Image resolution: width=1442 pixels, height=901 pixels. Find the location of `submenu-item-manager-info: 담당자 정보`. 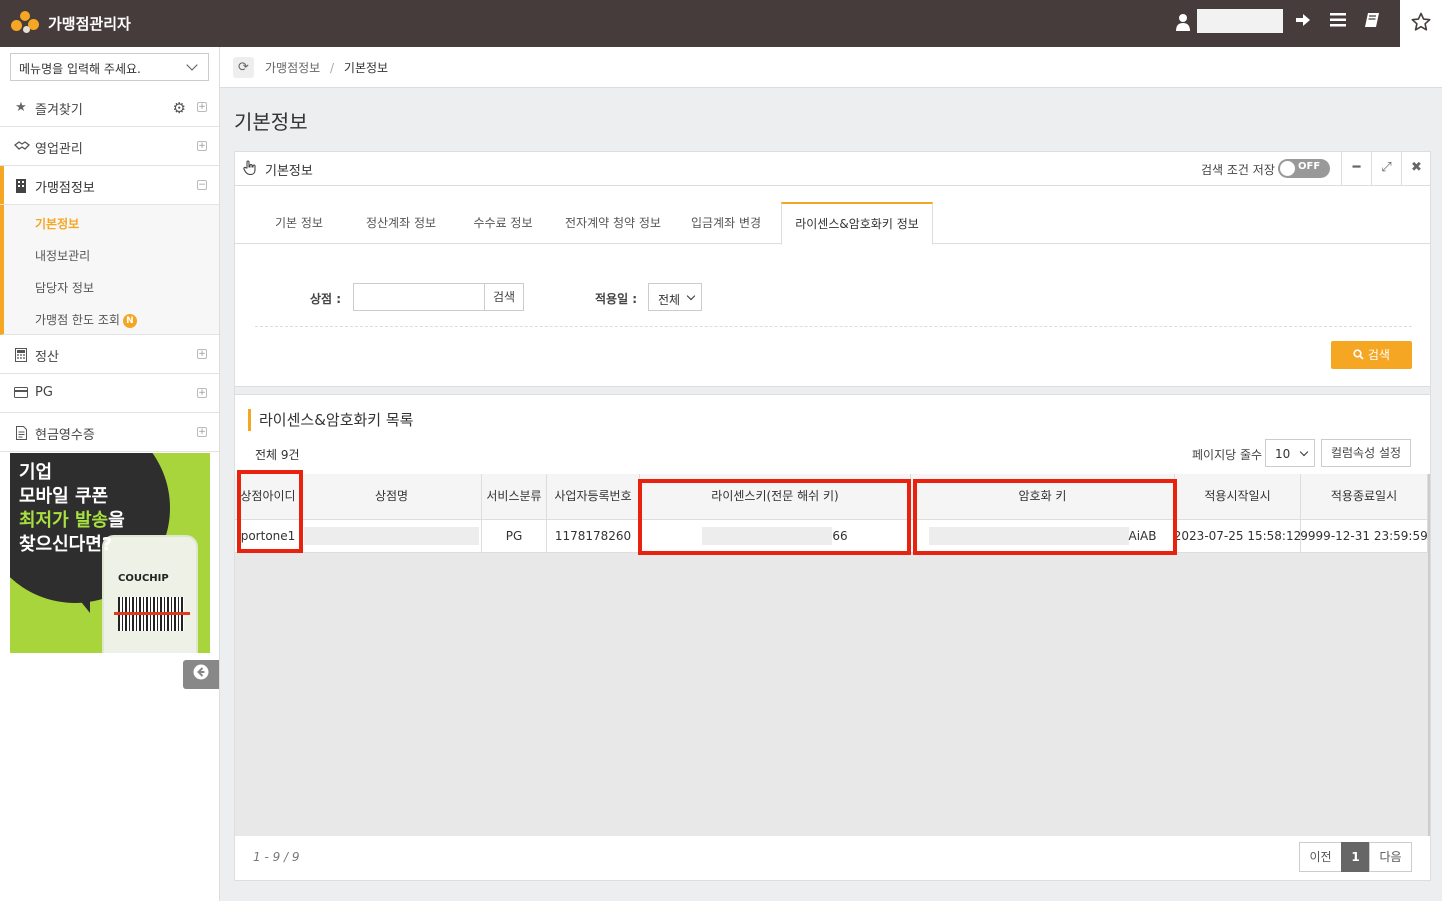

submenu-item-manager-info: 담당자 정보 is located at coordinates (64, 287).